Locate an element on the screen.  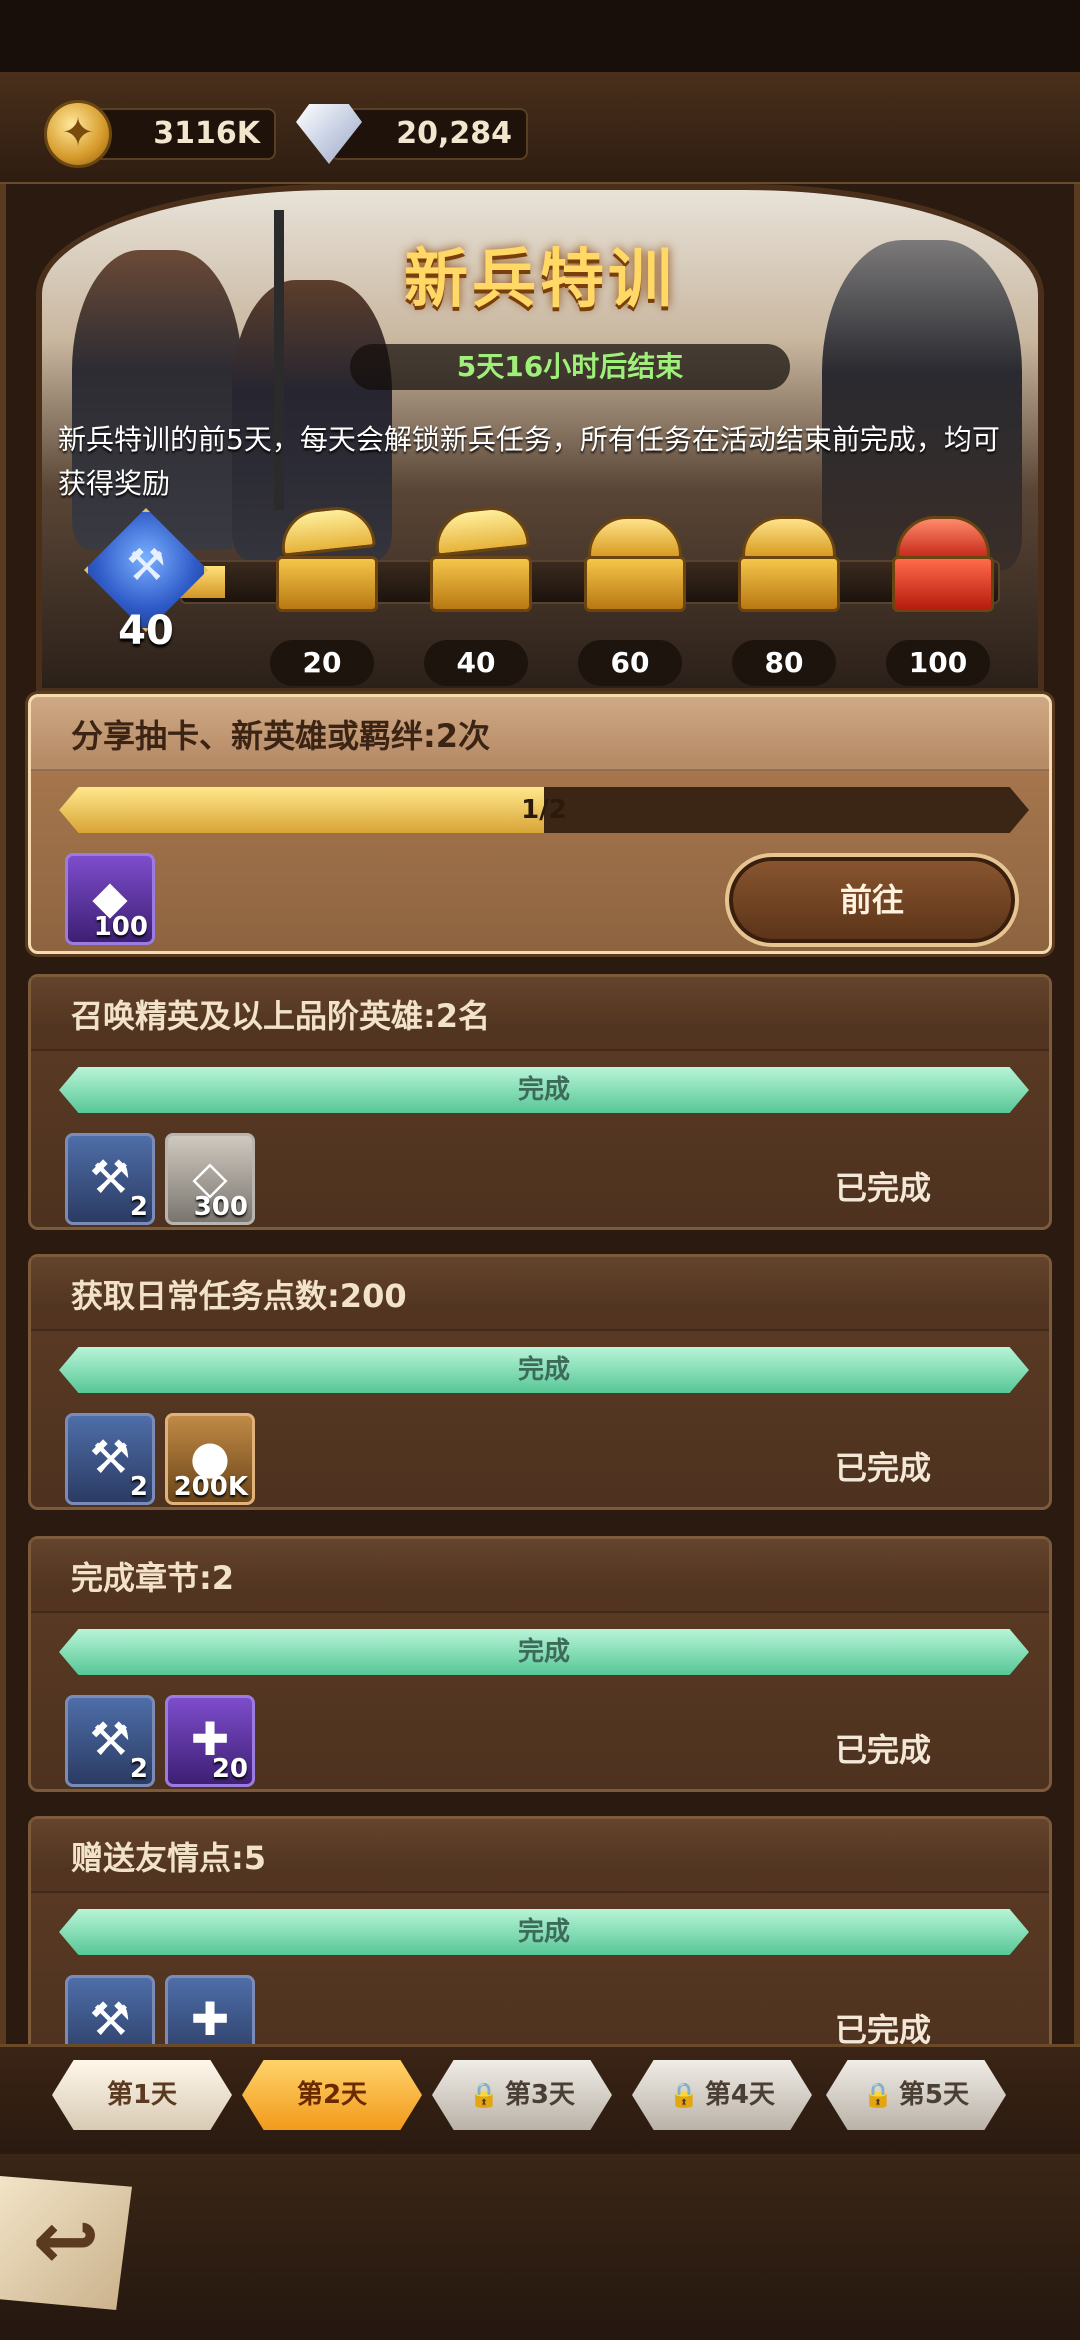
task-title: 完成章节:2 is located at coordinates (153, 1578).